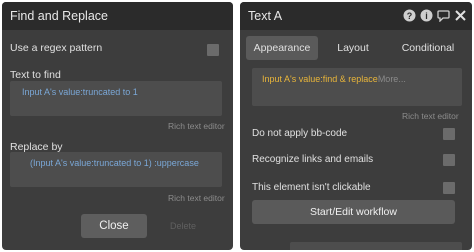 The height and width of the screenshot is (252, 474). Describe the element at coordinates (80, 92) in the screenshot. I see `find-value: Input A's value:truncated to 1` at that location.